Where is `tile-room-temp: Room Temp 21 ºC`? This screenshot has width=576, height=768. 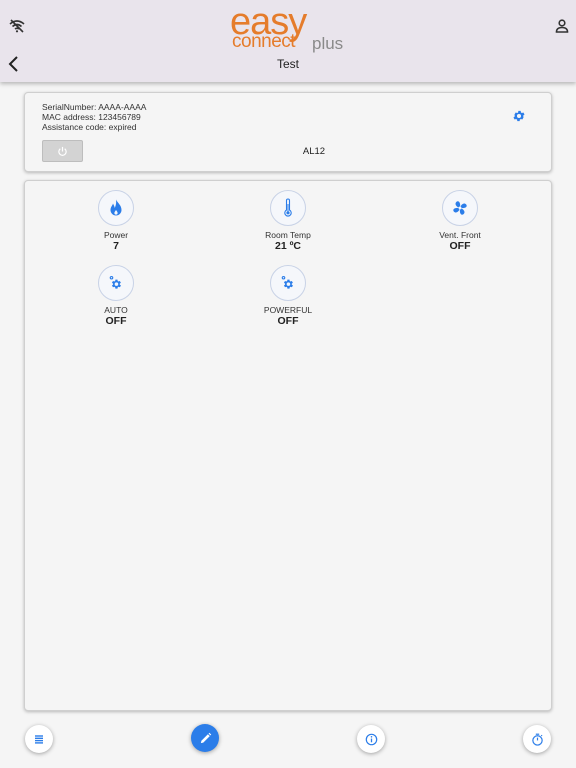 tile-room-temp: Room Temp 21 ºC is located at coordinates (288, 221).